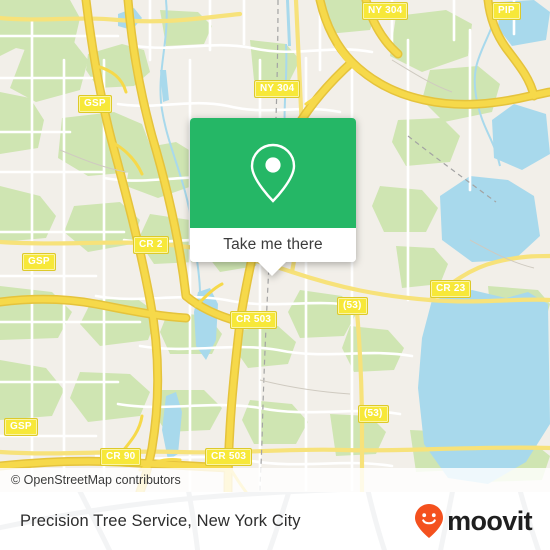 This screenshot has height=550, width=550. Describe the element at coordinates (272, 269) in the screenshot. I see `callout-tail-pointer` at that location.